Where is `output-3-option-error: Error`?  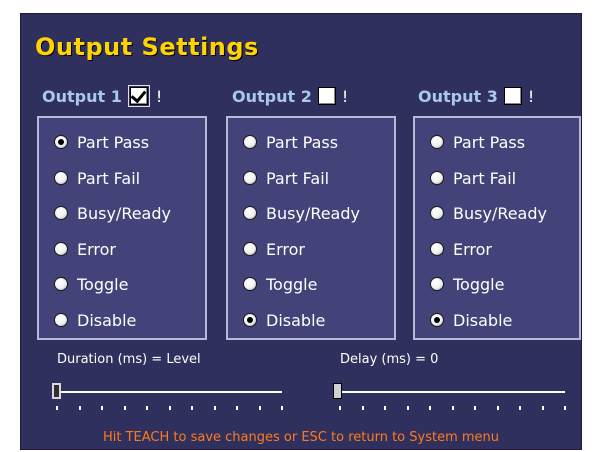
output-3-option-error: Error is located at coordinates (461, 249).